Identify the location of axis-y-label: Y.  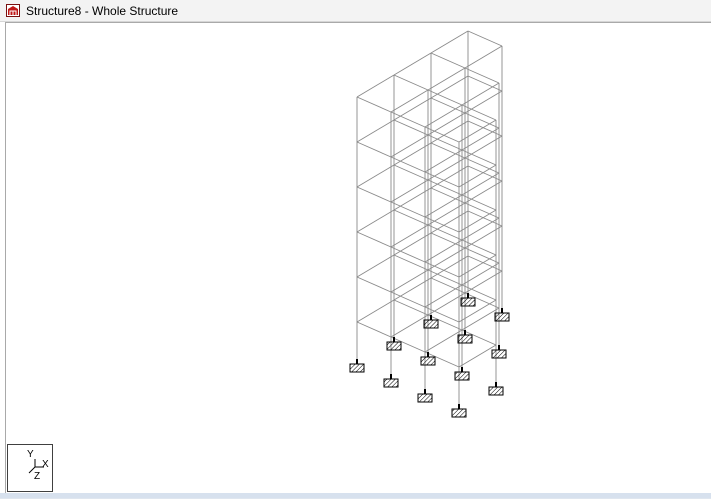
(30, 454).